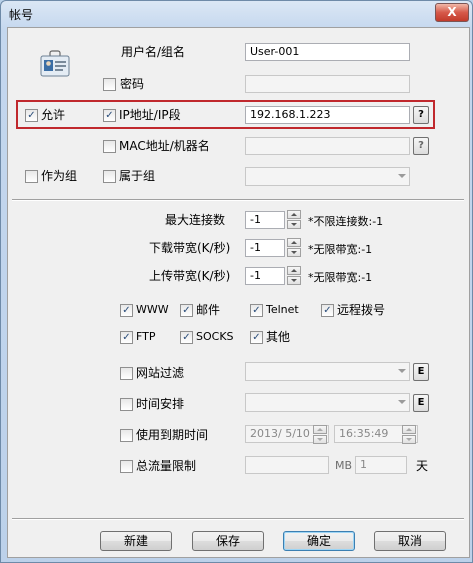 The width and height of the screenshot is (473, 563). What do you see at coordinates (327, 115) in the screenshot?
I see `ip-input: 192.168.1.223` at bounding box center [327, 115].